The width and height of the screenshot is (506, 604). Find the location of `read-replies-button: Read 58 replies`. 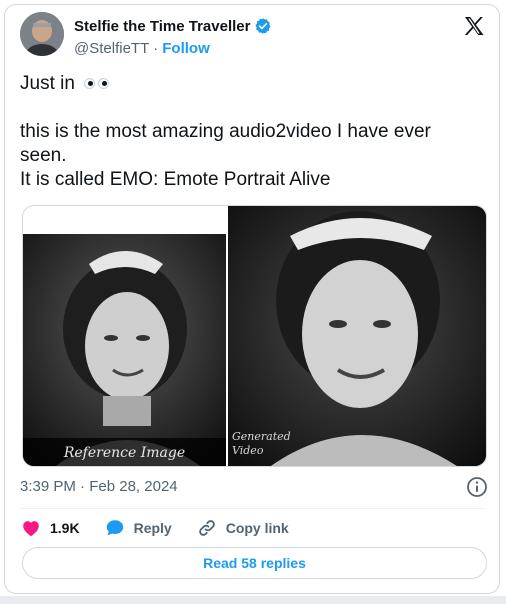

read-replies-button: Read 58 replies is located at coordinates (254, 563).